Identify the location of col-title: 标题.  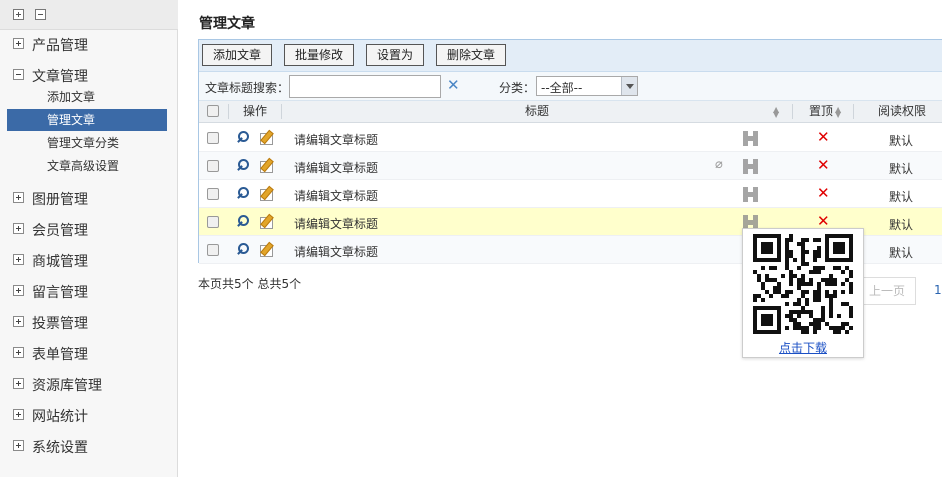
(537, 111).